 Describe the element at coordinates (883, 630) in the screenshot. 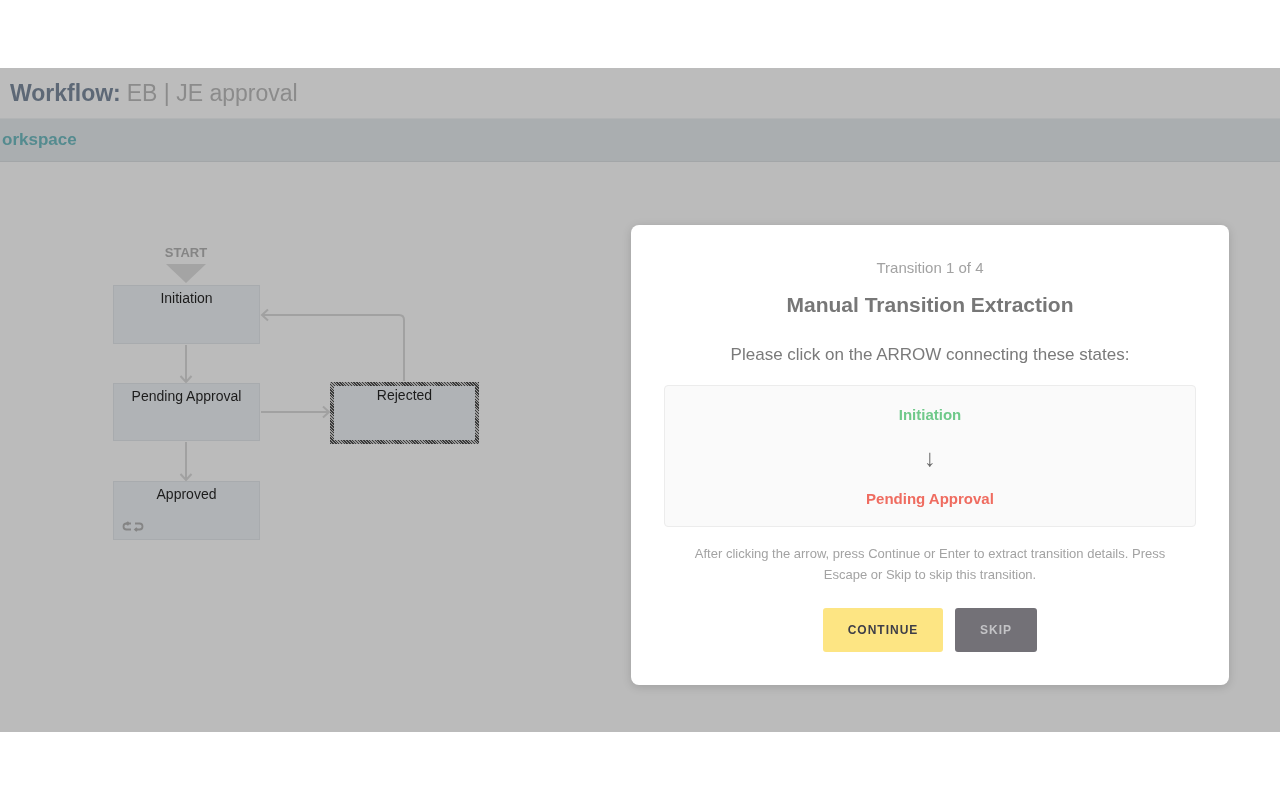

I see `continue-button: CONTINUE` at that location.